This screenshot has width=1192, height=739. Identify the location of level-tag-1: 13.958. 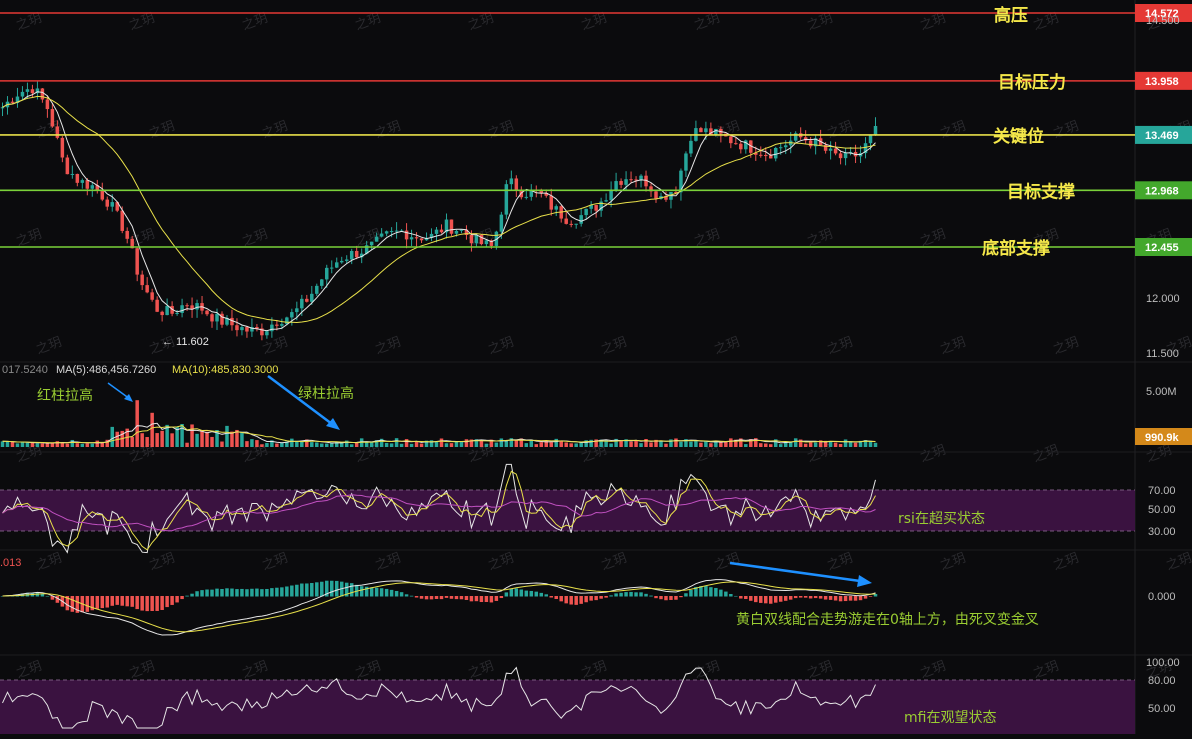
(1162, 82).